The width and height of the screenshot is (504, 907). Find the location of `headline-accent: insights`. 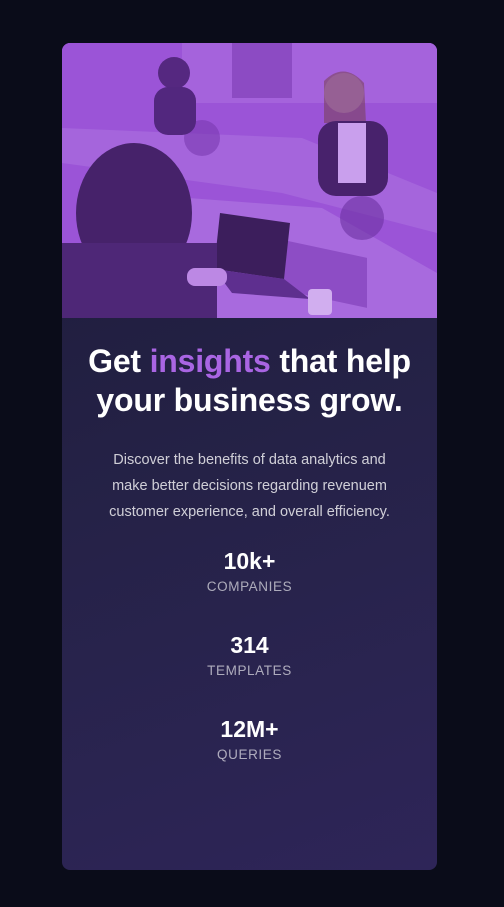

headline-accent: insights is located at coordinates (210, 361).